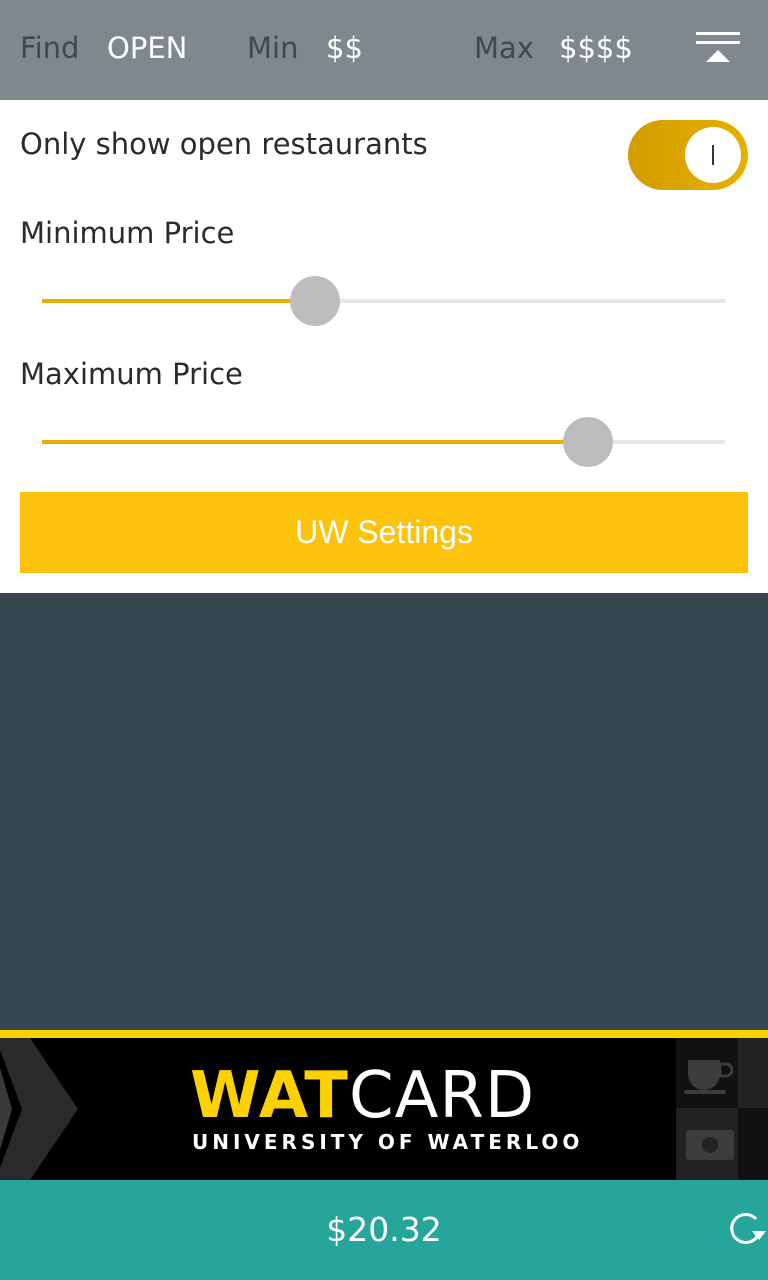  What do you see at coordinates (596, 48) in the screenshot?
I see `max-value: $$$$` at bounding box center [596, 48].